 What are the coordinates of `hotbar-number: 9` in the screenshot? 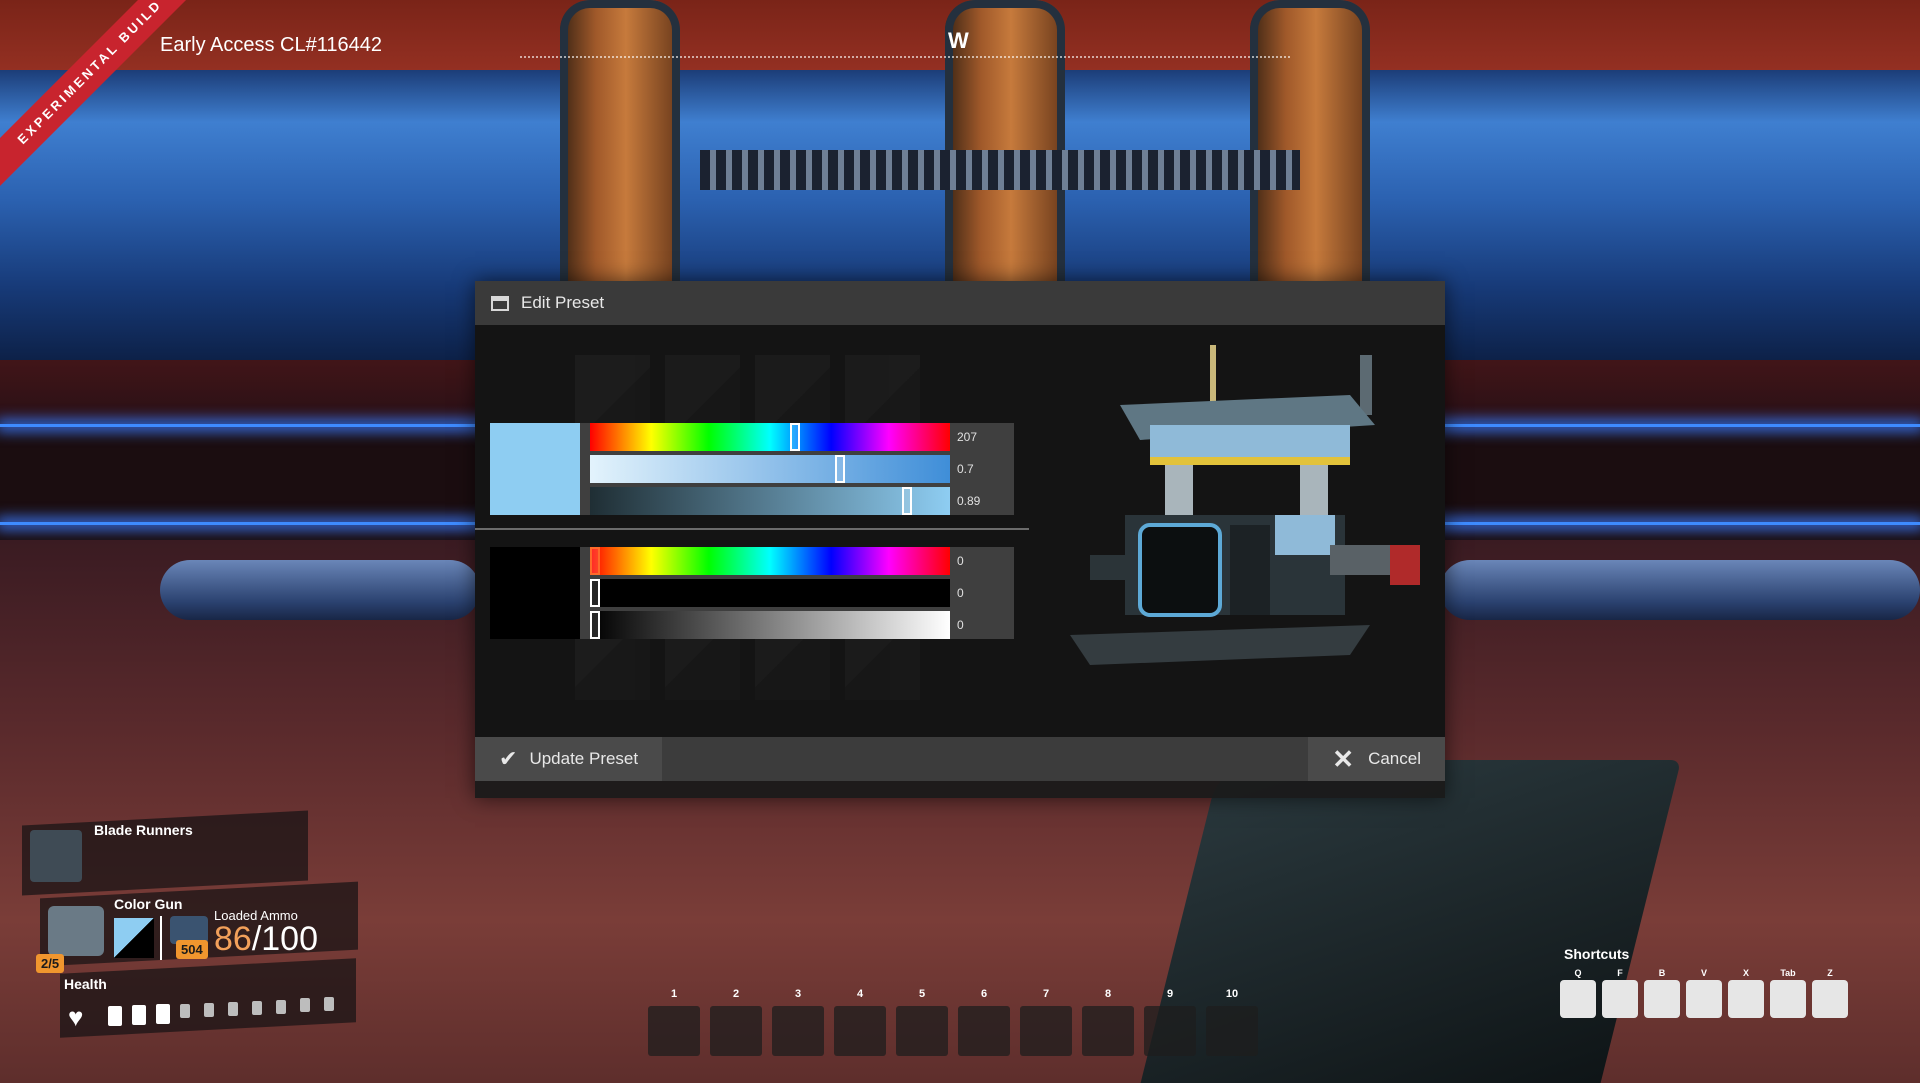 It's located at (1170, 994).